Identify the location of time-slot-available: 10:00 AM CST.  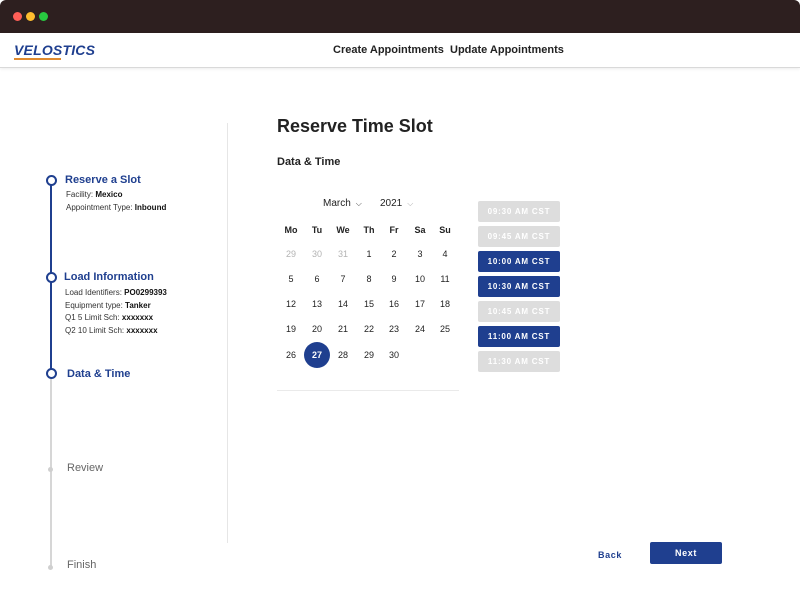
(519, 261).